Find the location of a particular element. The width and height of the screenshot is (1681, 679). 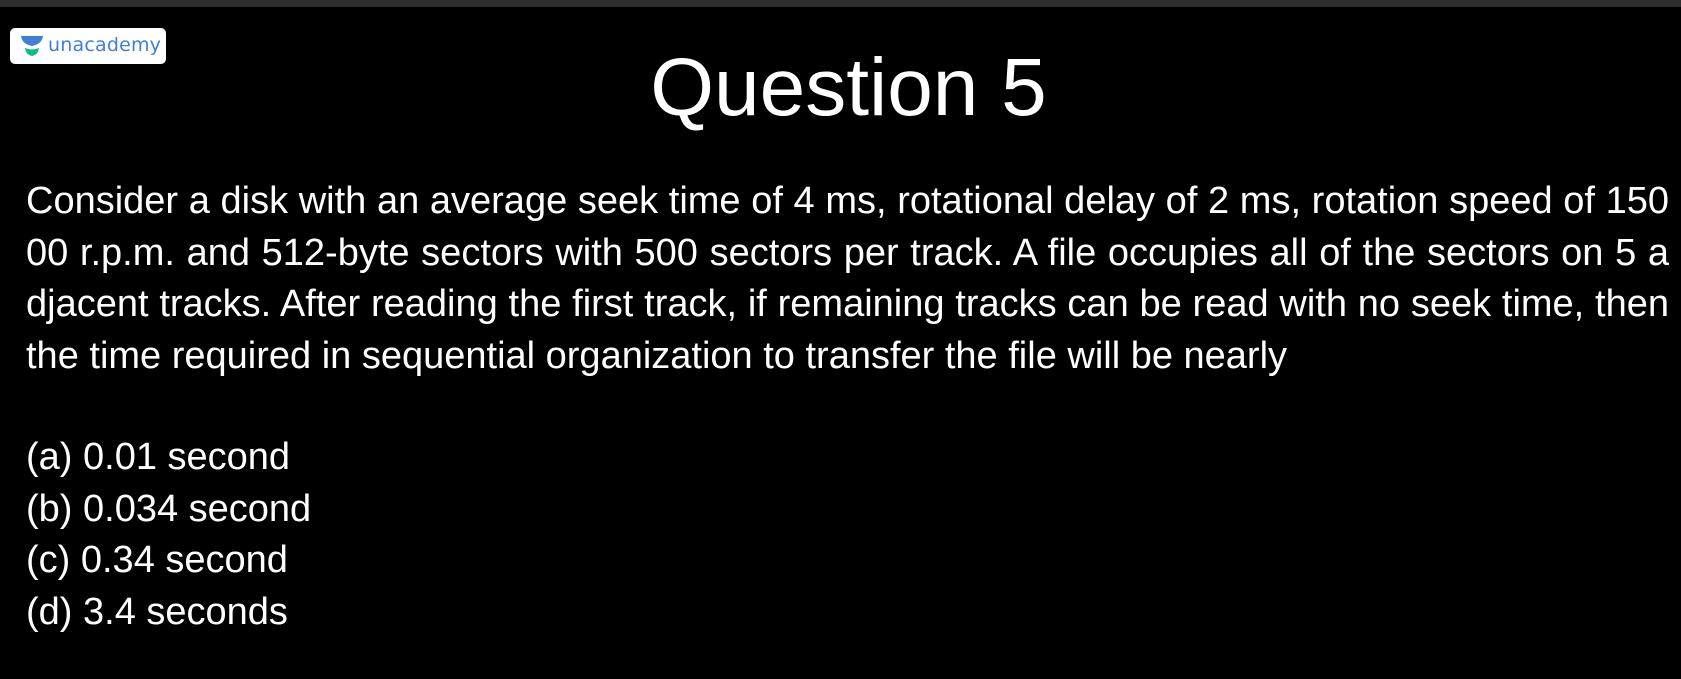

window-top-bar is located at coordinates (840, 3).